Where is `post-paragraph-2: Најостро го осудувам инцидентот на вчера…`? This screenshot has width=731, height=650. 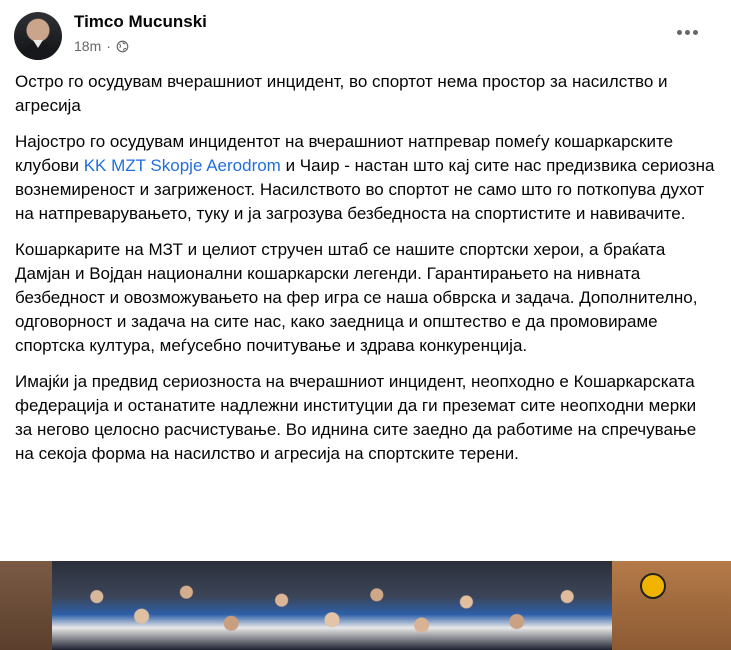 post-paragraph-2: Најостро го осудувам инцидентот на вчера… is located at coordinates (365, 178).